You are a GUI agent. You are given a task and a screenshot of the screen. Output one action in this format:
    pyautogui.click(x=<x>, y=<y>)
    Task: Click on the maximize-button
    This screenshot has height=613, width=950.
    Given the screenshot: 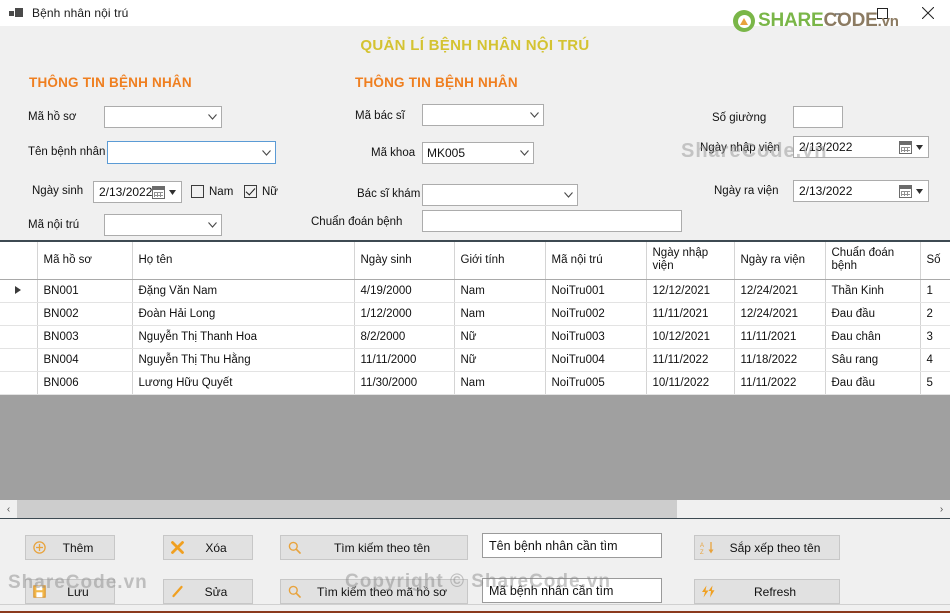 What is the action you would take?
    pyautogui.click(x=882, y=13)
    